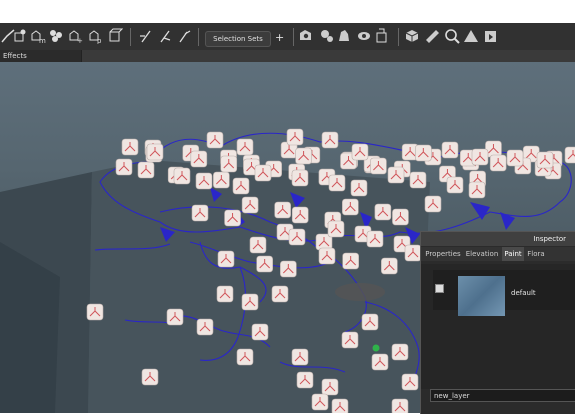 Image resolution: width=575 pixels, height=414 pixels. Describe the element at coordinates (238, 39) in the screenshot. I see `selection-sets-button: Selection Sets` at that location.